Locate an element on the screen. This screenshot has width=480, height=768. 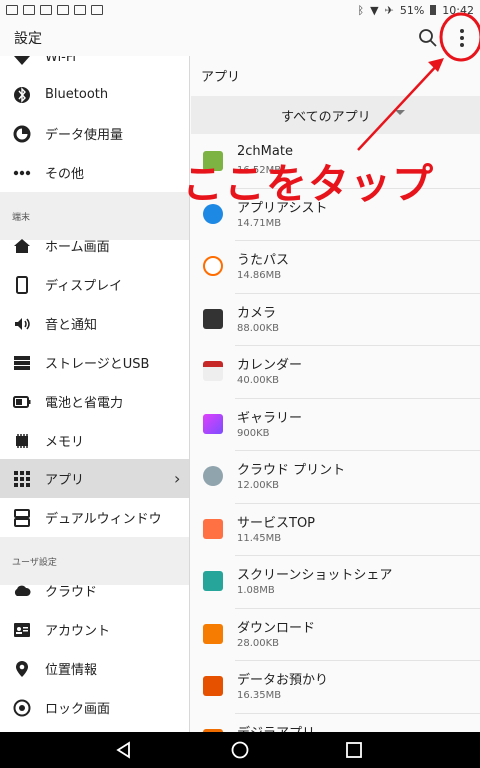
app-size: 14.86MB is located at coordinates (259, 275).